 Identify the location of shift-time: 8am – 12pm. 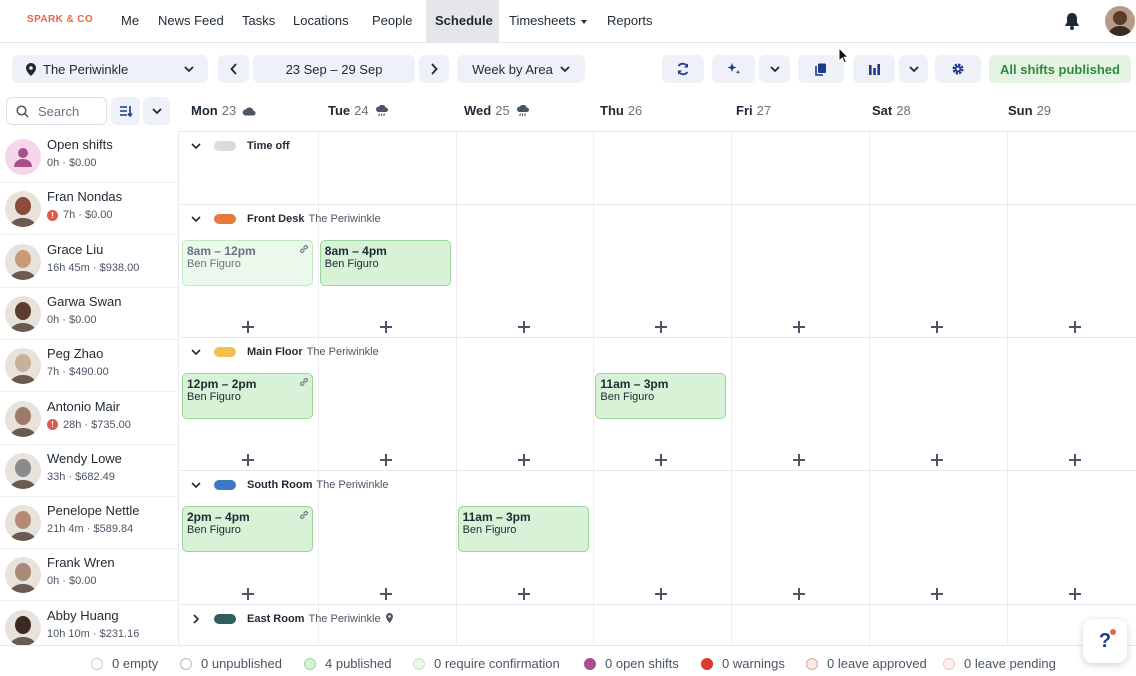
(221, 251).